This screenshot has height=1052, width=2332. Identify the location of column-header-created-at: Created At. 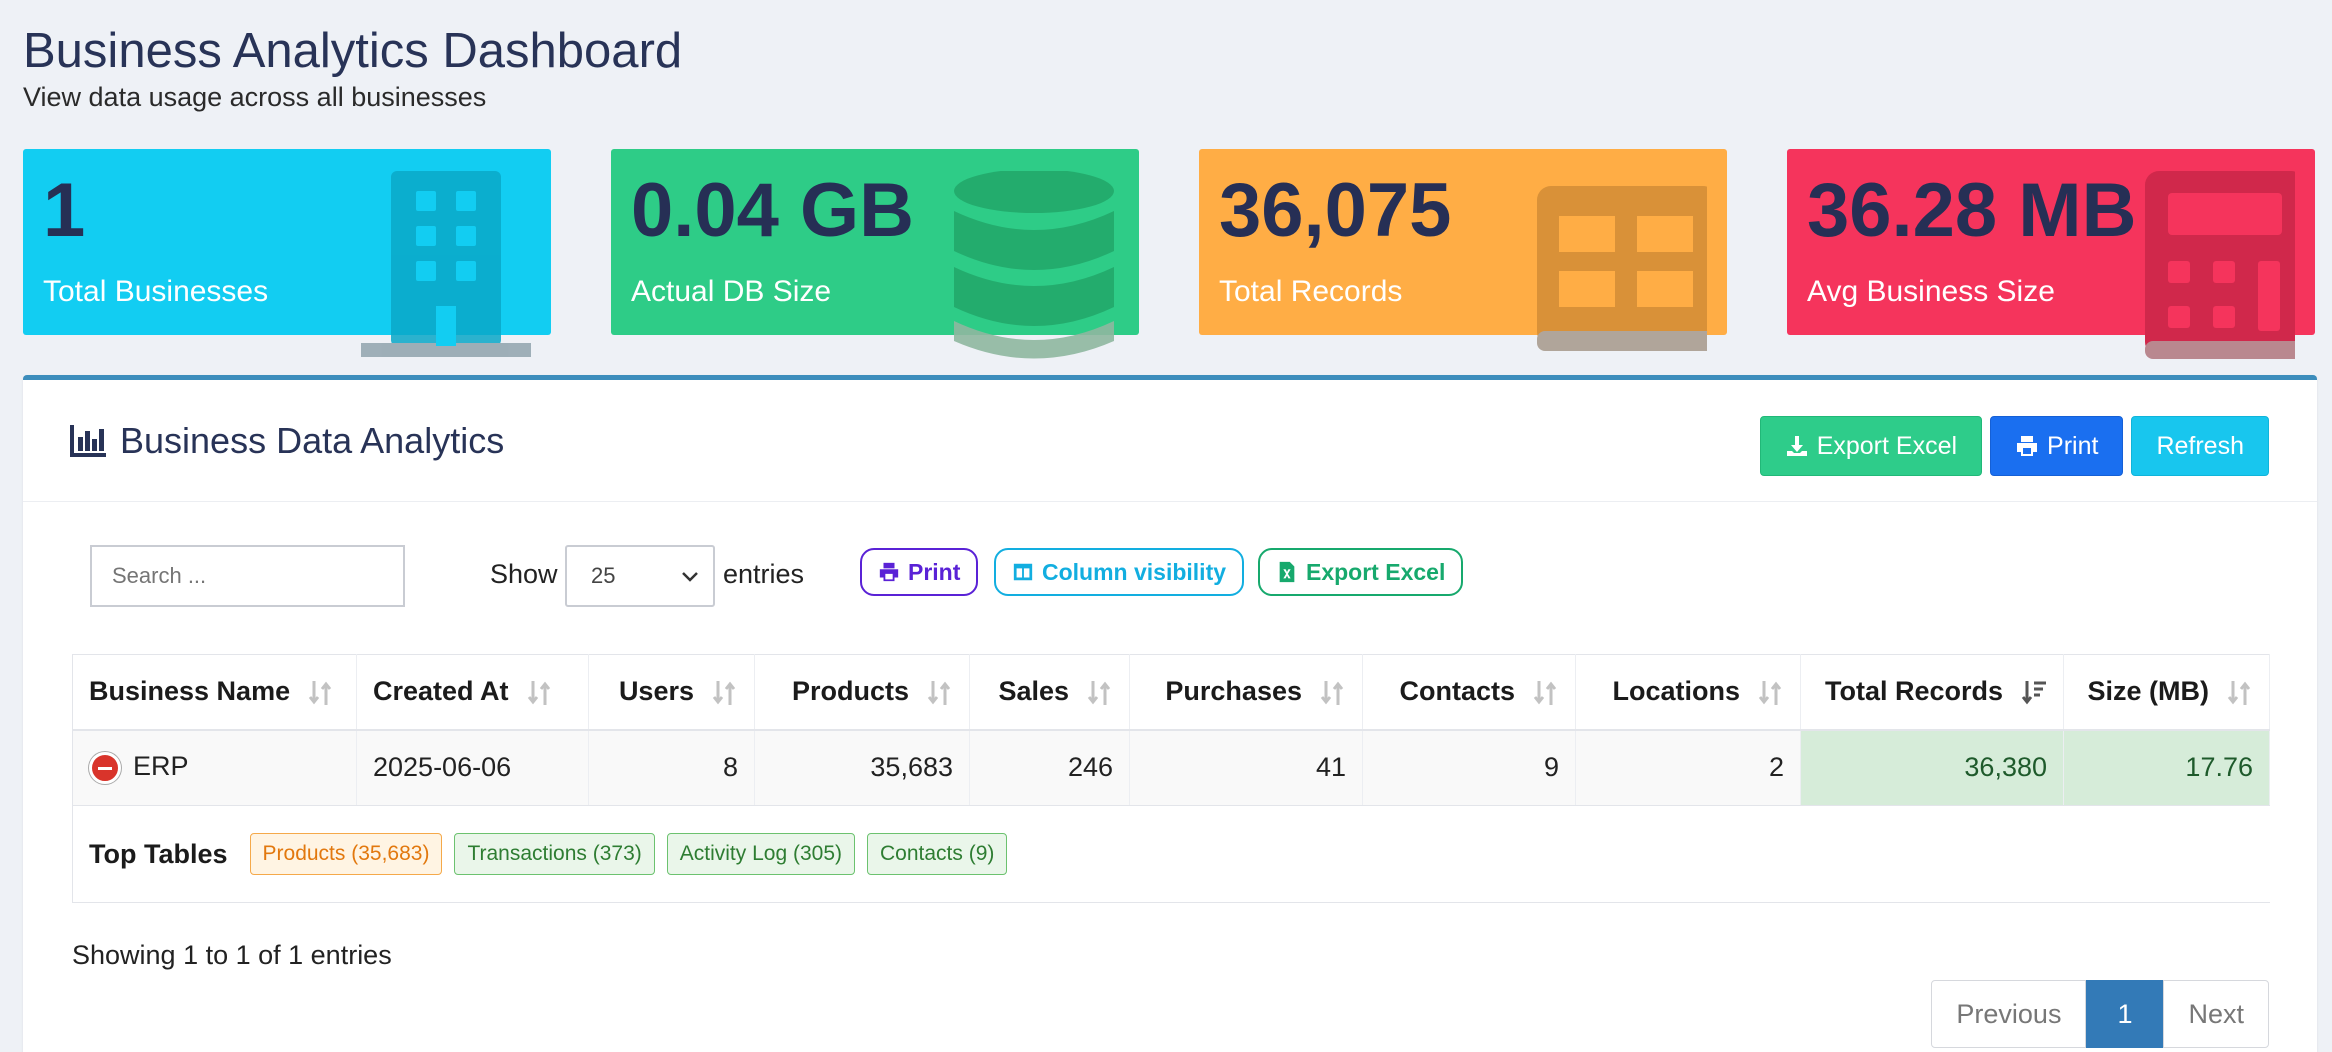
(472, 692).